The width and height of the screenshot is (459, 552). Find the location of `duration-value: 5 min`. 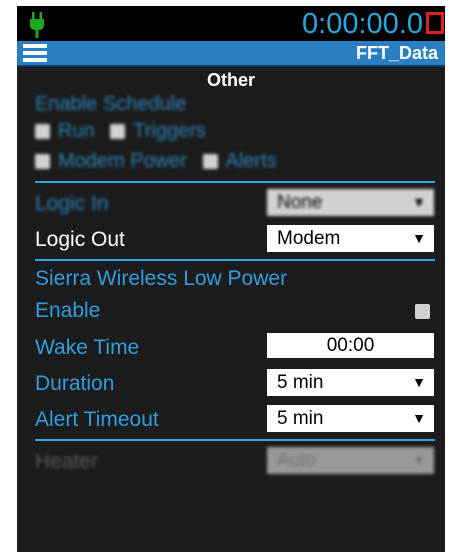

duration-value: 5 min is located at coordinates (300, 382).